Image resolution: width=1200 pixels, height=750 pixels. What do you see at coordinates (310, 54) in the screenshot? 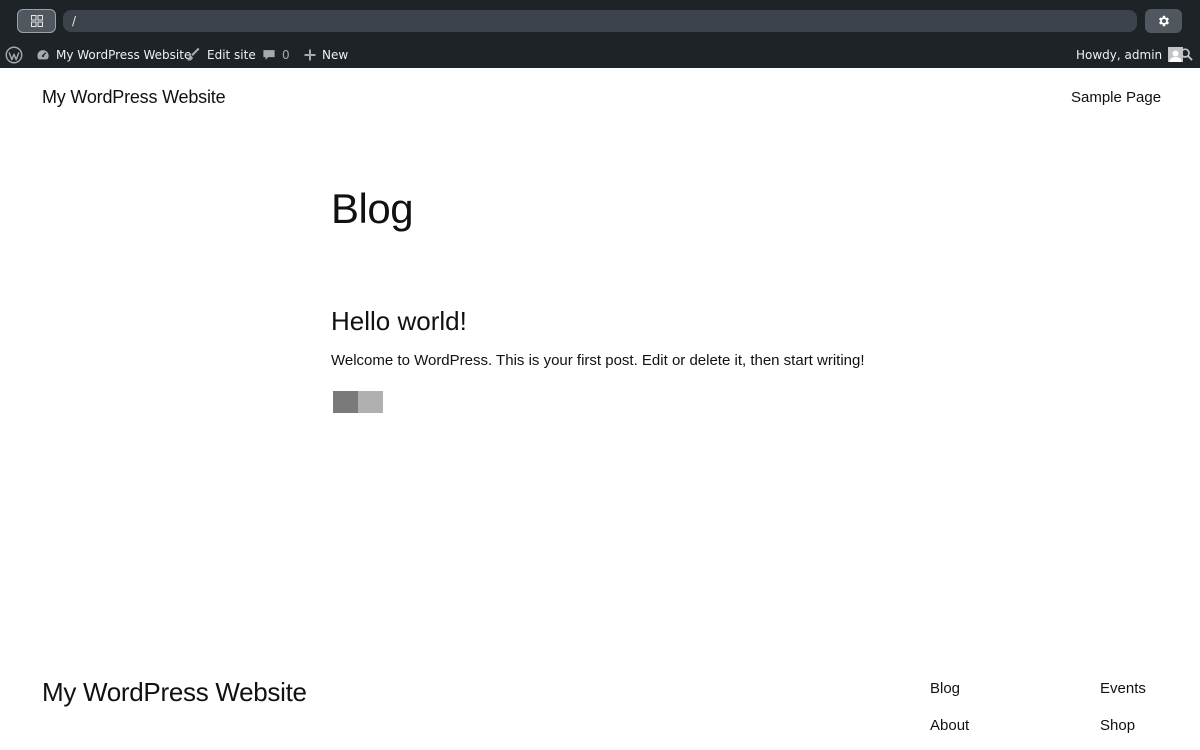
I see `plus-icon` at bounding box center [310, 54].